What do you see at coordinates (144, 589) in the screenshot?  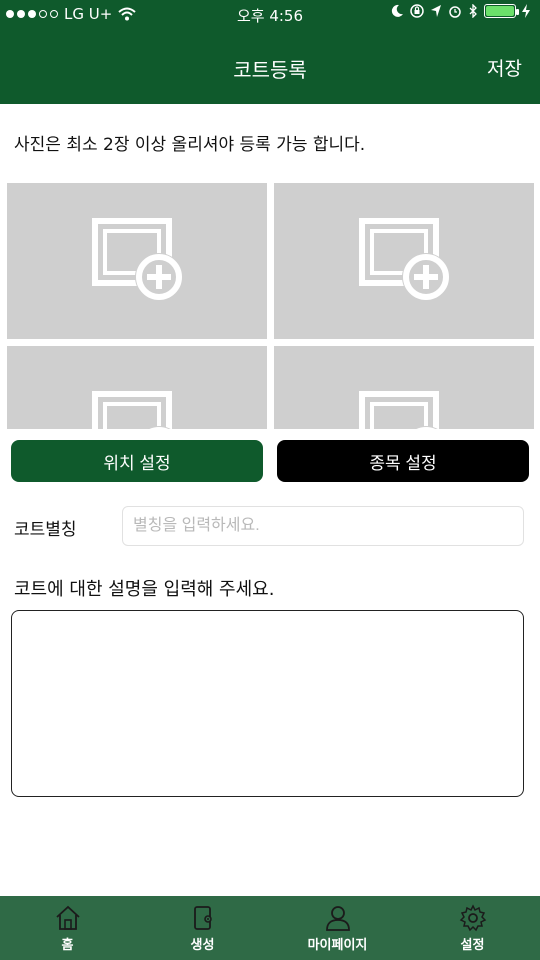 I see `court-description-label: 코트에 대한 설명을 입력해 주세요.` at bounding box center [144, 589].